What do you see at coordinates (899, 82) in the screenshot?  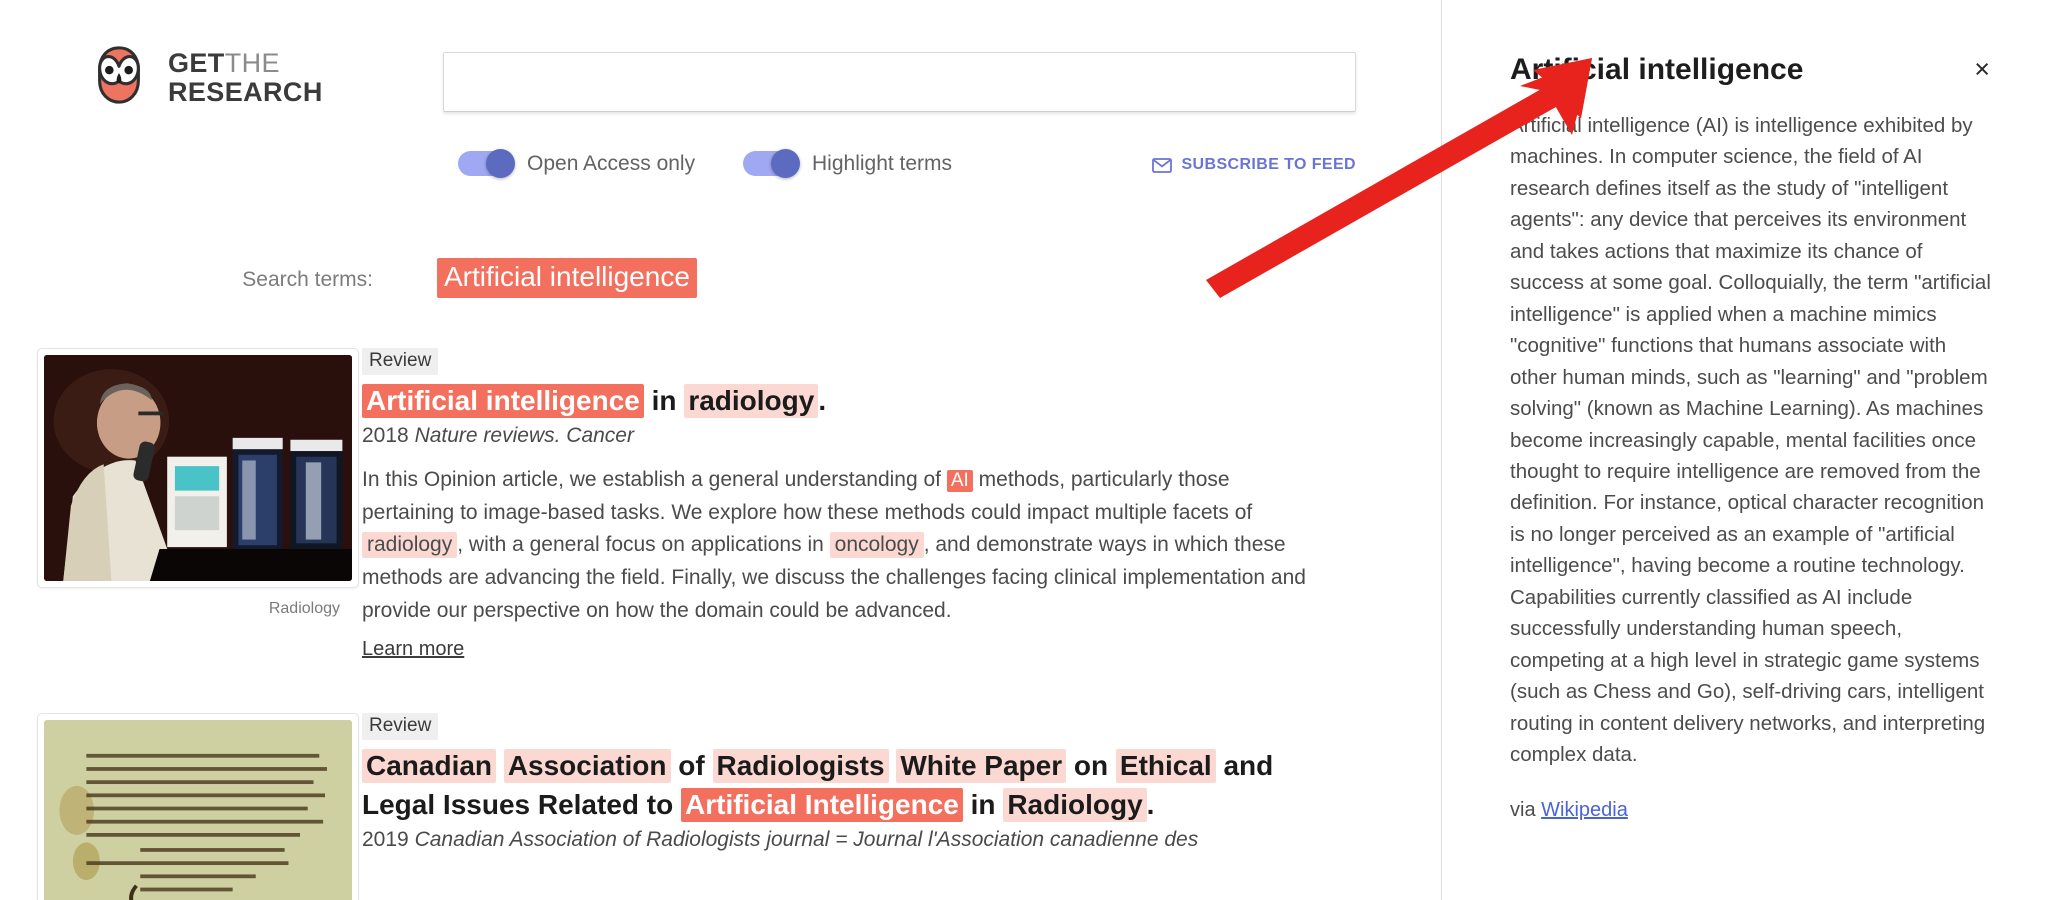 I see `search-input` at bounding box center [899, 82].